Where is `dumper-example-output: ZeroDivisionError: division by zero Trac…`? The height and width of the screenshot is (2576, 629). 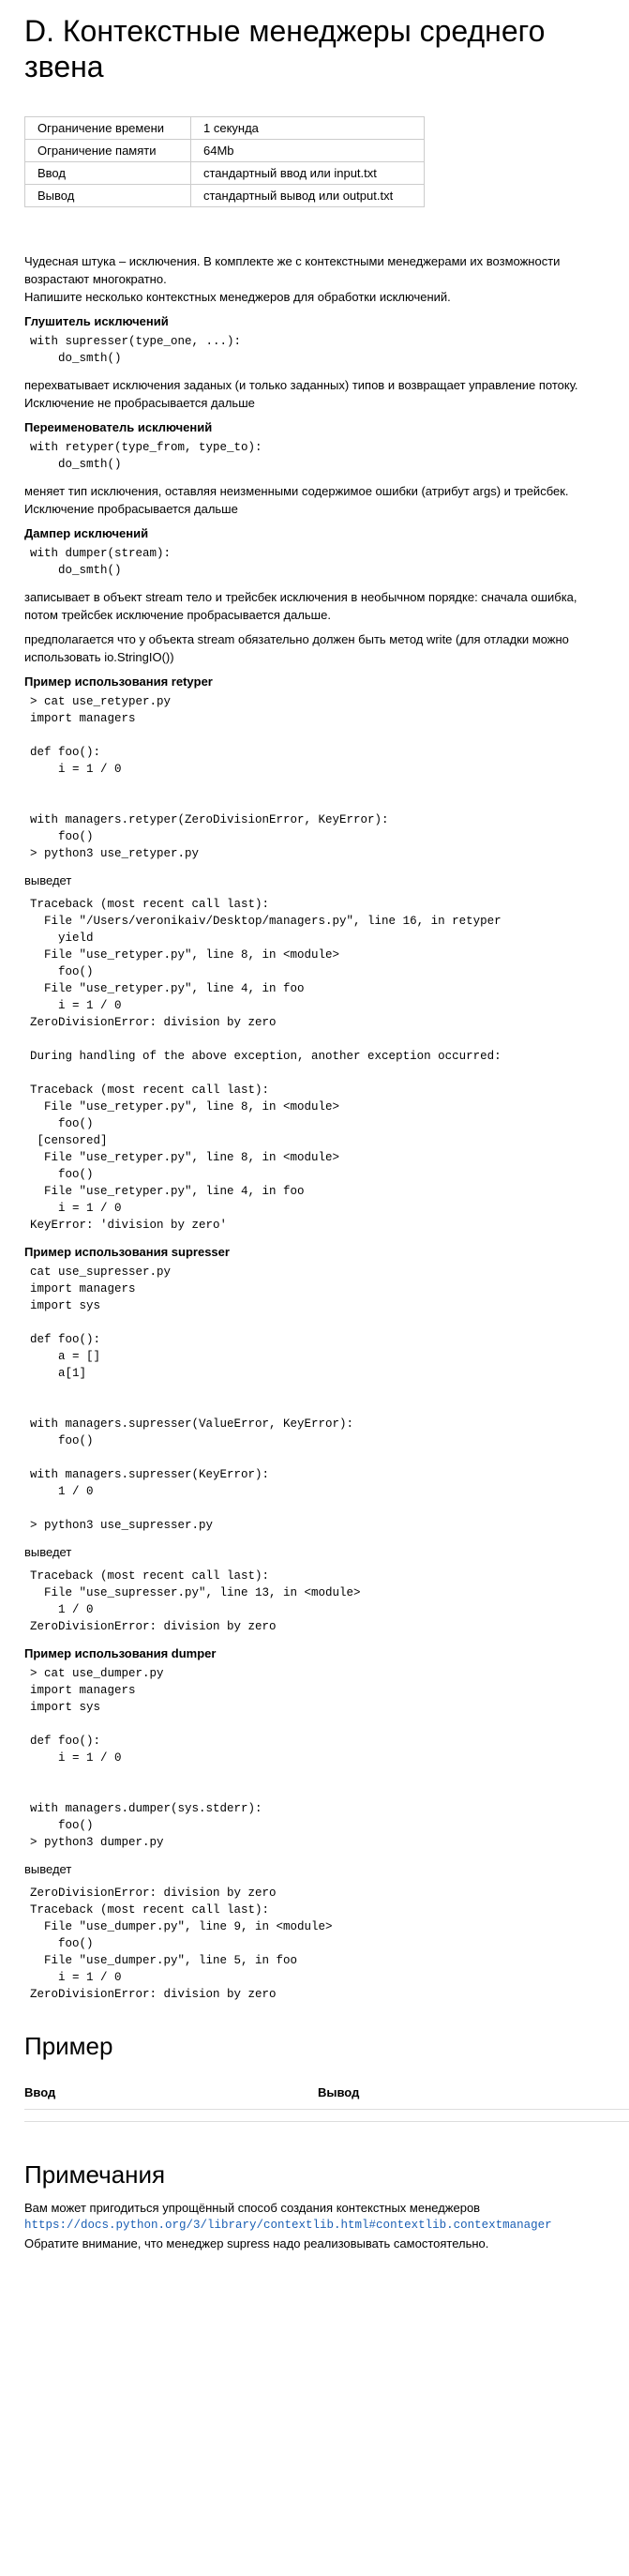 dumper-example-output: ZeroDivisionError: division by zero Trac… is located at coordinates (181, 1944).